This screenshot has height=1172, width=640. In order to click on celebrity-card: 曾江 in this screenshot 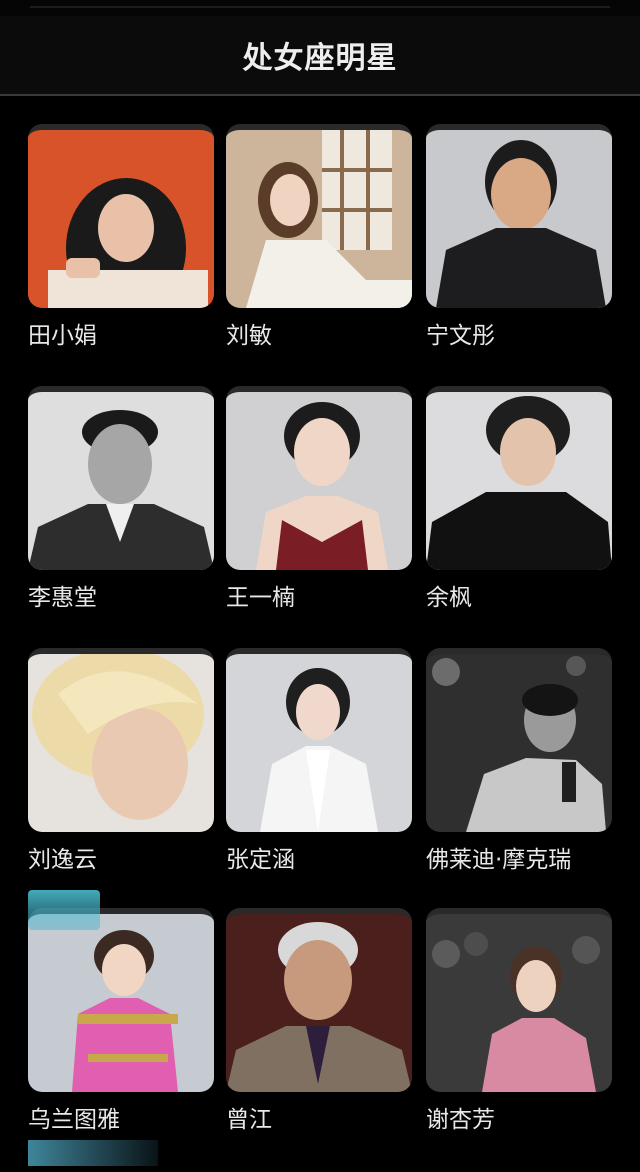, I will do `click(320, 1028)`.